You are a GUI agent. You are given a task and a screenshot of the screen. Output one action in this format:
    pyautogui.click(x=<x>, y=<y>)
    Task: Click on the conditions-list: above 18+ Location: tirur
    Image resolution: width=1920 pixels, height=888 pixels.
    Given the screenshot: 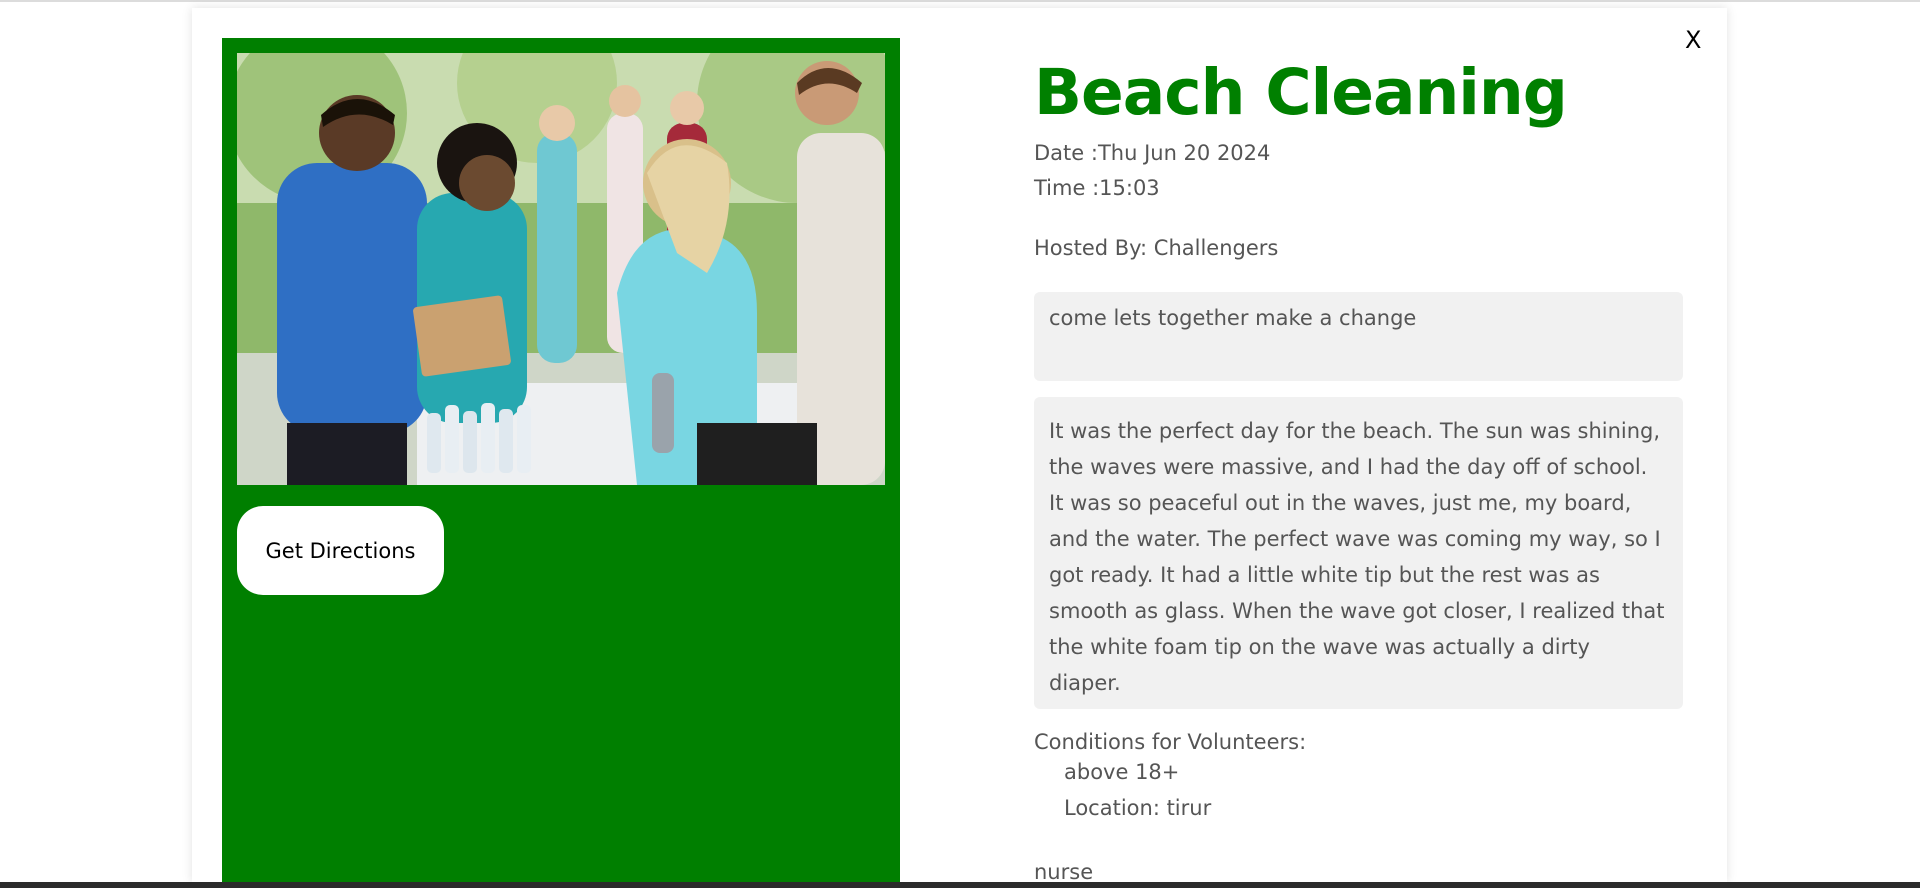 What is the action you would take?
    pyautogui.click(x=1137, y=790)
    